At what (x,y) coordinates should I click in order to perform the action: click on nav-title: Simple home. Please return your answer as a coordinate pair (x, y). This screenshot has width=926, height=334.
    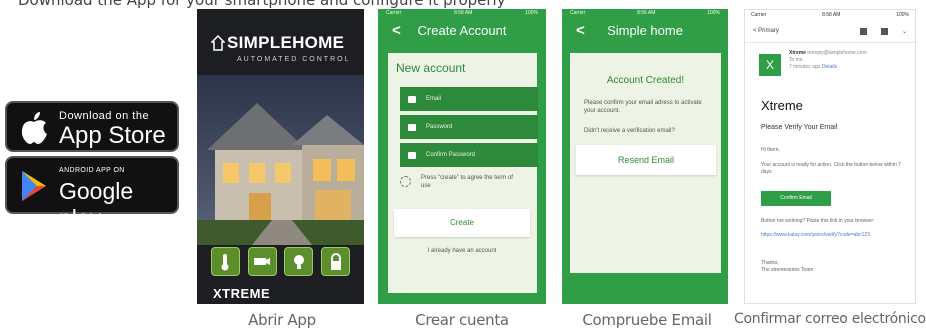
    Looking at the image, I should click on (645, 30).